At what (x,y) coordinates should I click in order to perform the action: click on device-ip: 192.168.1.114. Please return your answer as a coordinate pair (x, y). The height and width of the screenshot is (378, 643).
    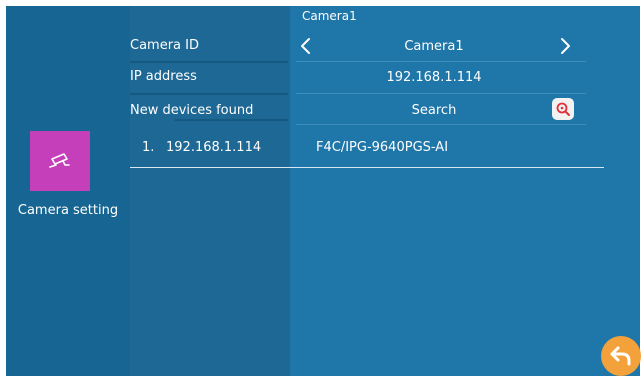
    Looking at the image, I should click on (214, 147).